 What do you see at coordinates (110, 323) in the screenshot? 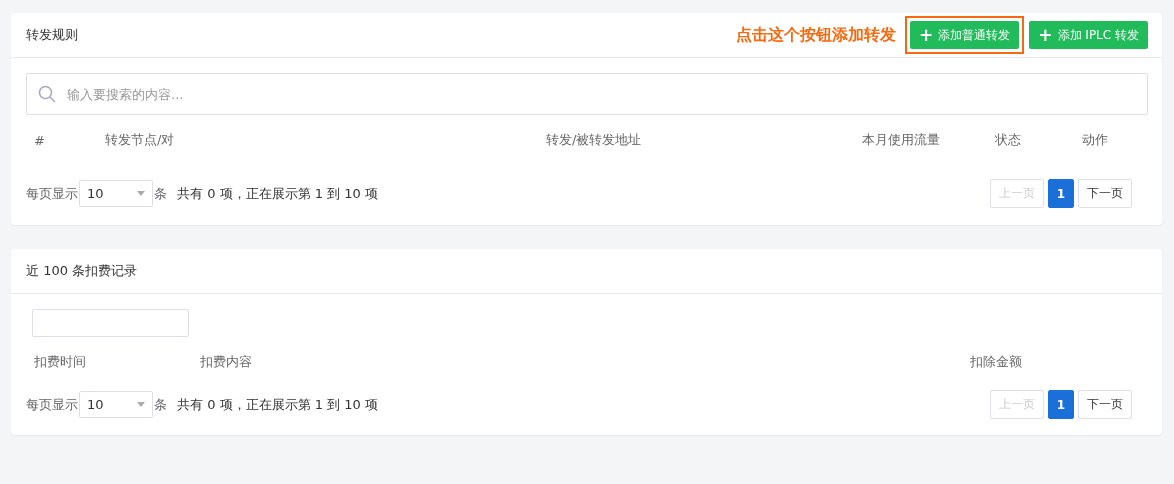
I see `filter-field` at bounding box center [110, 323].